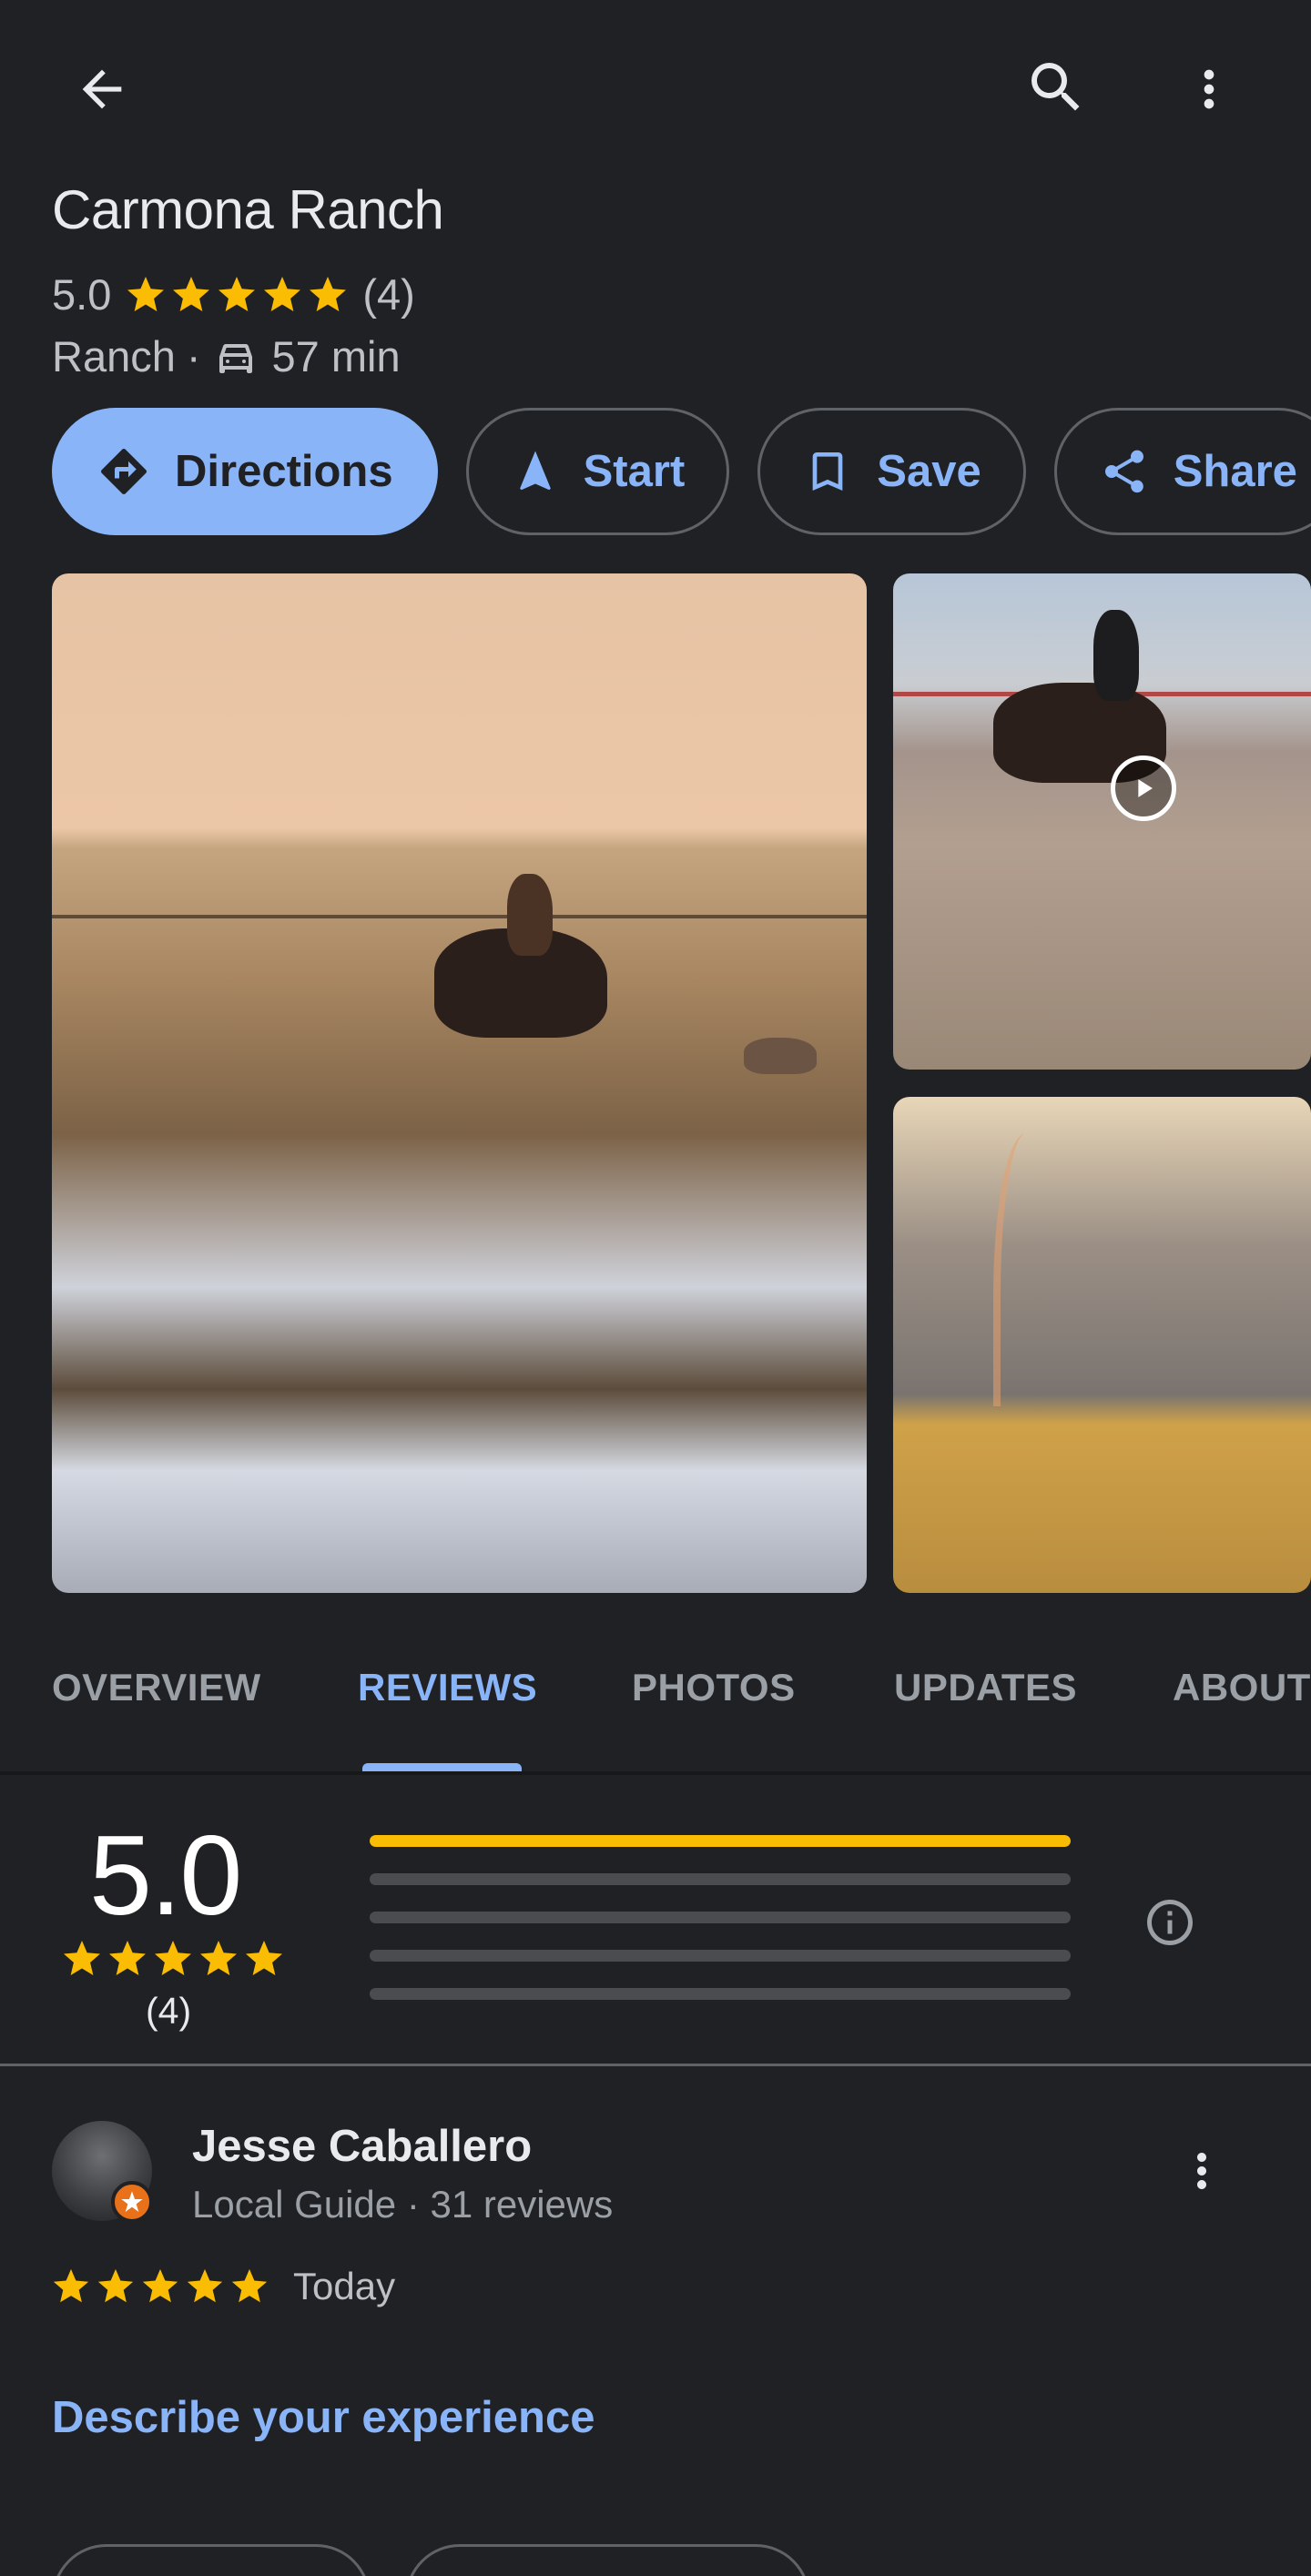 The width and height of the screenshot is (1311, 2576). Describe the element at coordinates (1242, 1687) in the screenshot. I see `tab-about: ABOUT` at that location.